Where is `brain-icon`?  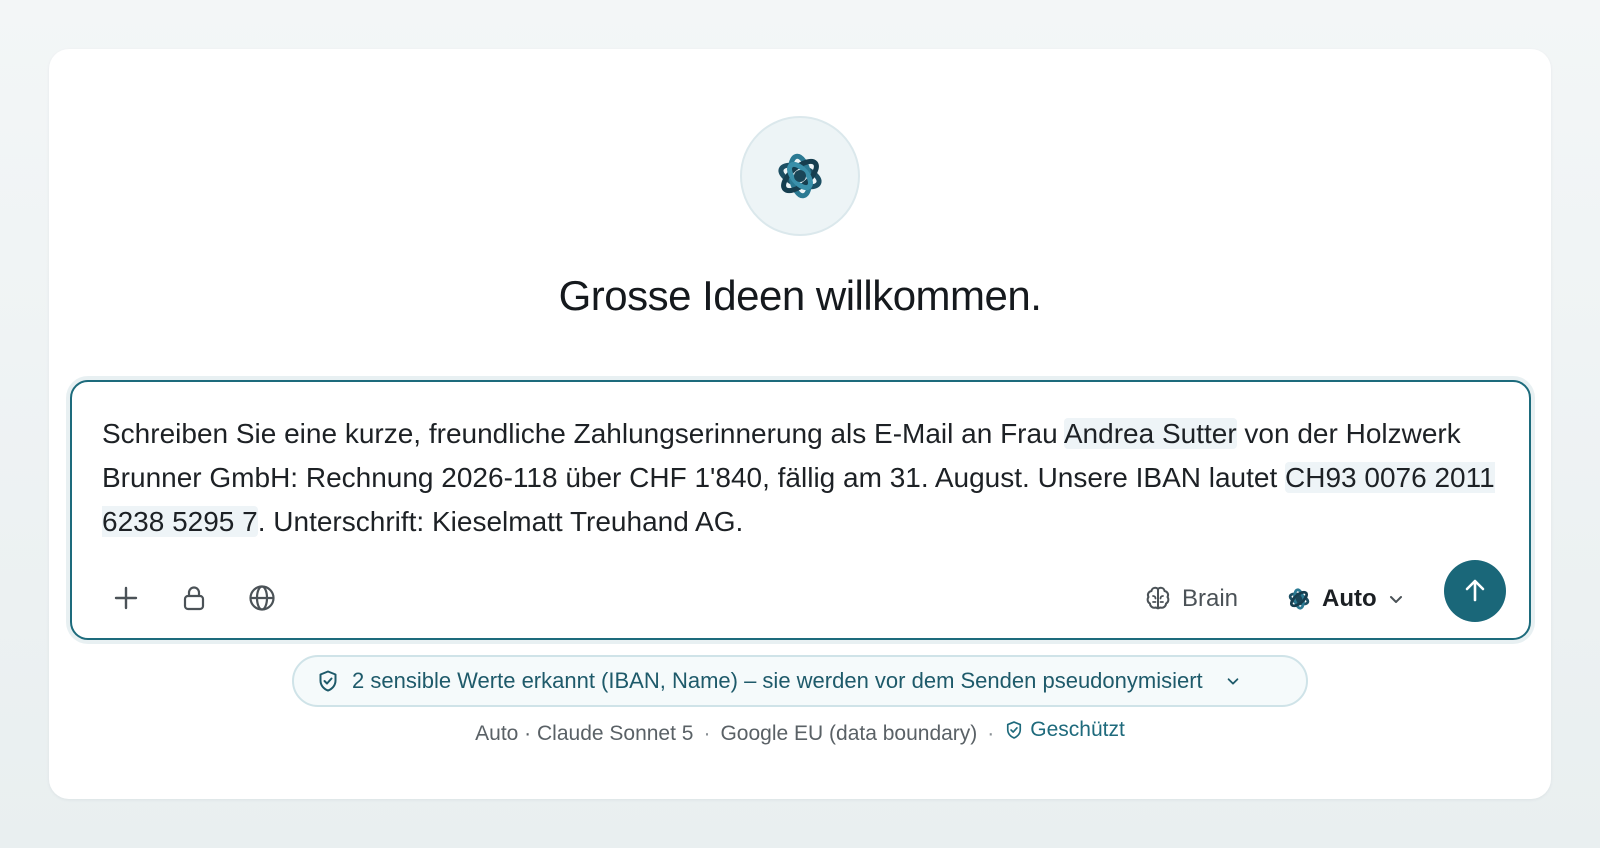
brain-icon is located at coordinates (1158, 598).